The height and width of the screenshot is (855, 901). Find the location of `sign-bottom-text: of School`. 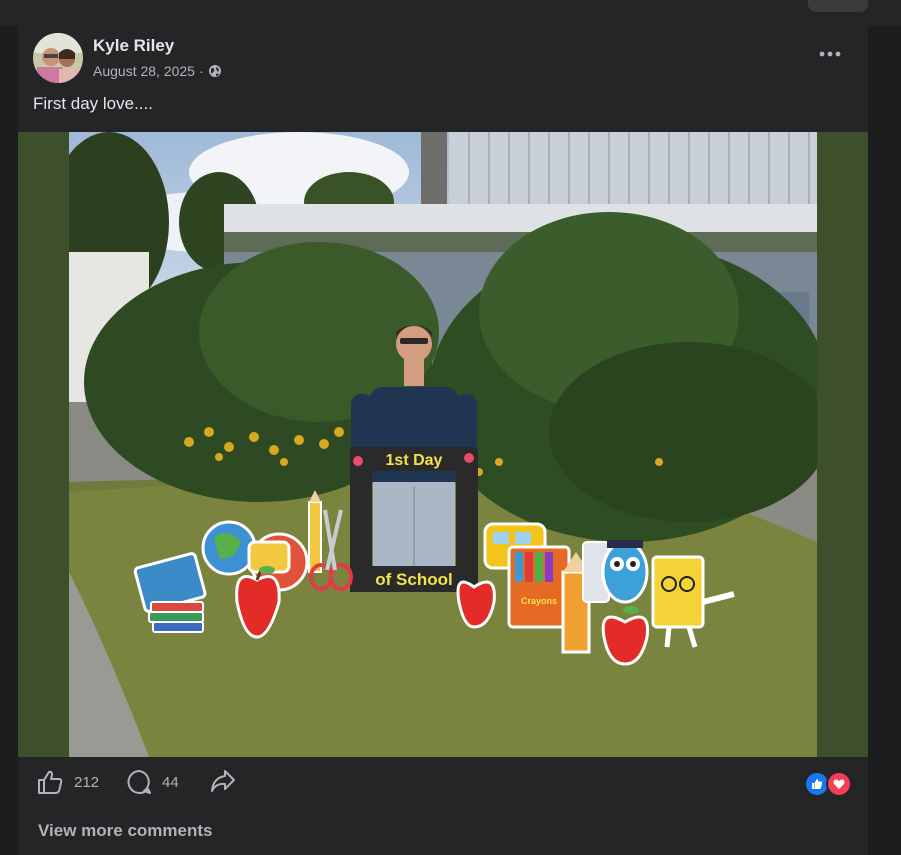

sign-bottom-text: of School is located at coordinates (413, 579).